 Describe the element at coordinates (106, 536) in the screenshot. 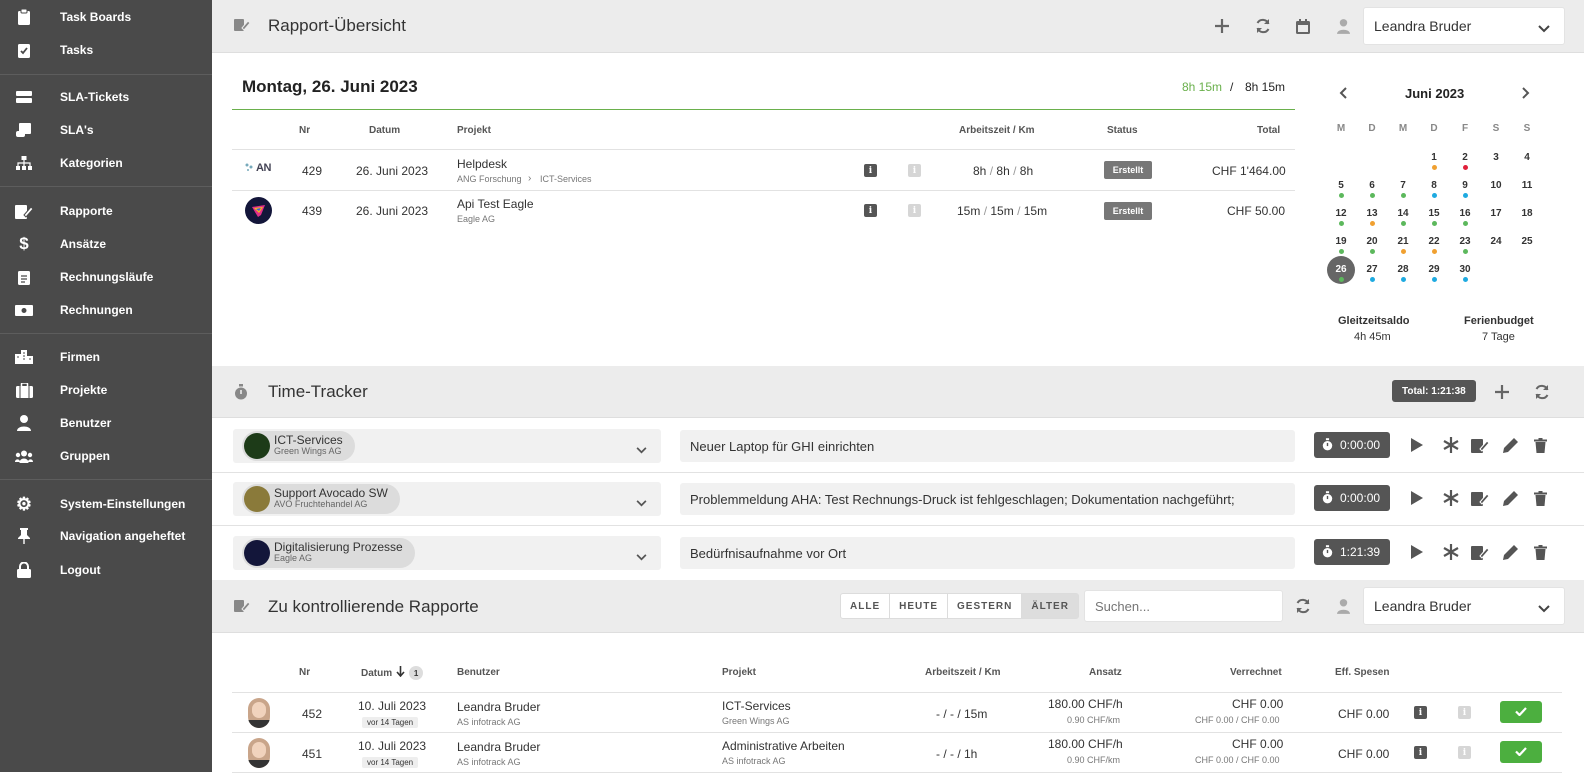

I see `sidebar-item-navigation-angeheftet: Navigation angeheftet` at that location.